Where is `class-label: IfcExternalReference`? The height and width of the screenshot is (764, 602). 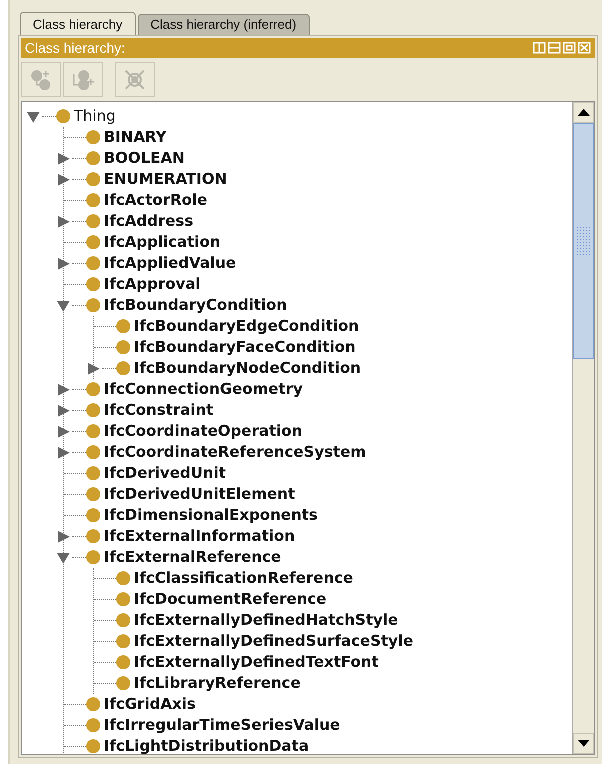 class-label: IfcExternalReference is located at coordinates (193, 557).